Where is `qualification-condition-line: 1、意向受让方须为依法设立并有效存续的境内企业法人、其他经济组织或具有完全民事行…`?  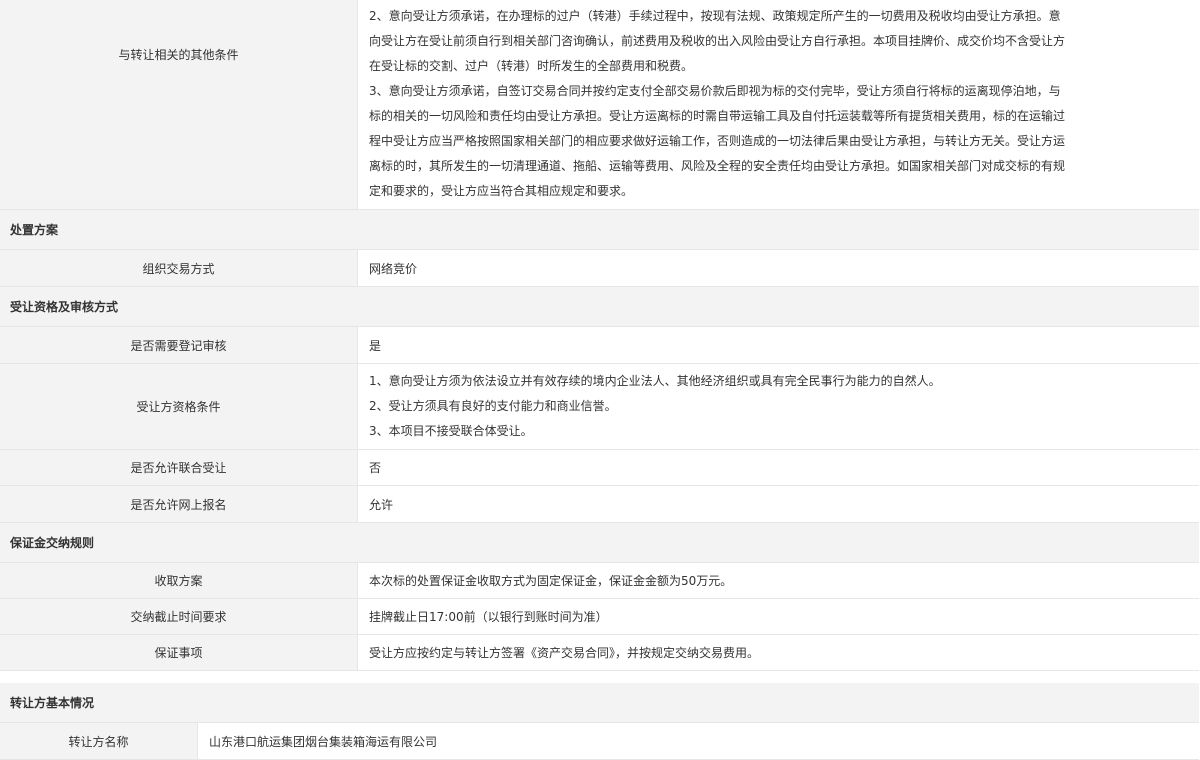 qualification-condition-line: 1、意向受让方须为依法设立并有效存续的境内企业法人、其他经济组织或具有完全民事行… is located at coordinates (655, 381).